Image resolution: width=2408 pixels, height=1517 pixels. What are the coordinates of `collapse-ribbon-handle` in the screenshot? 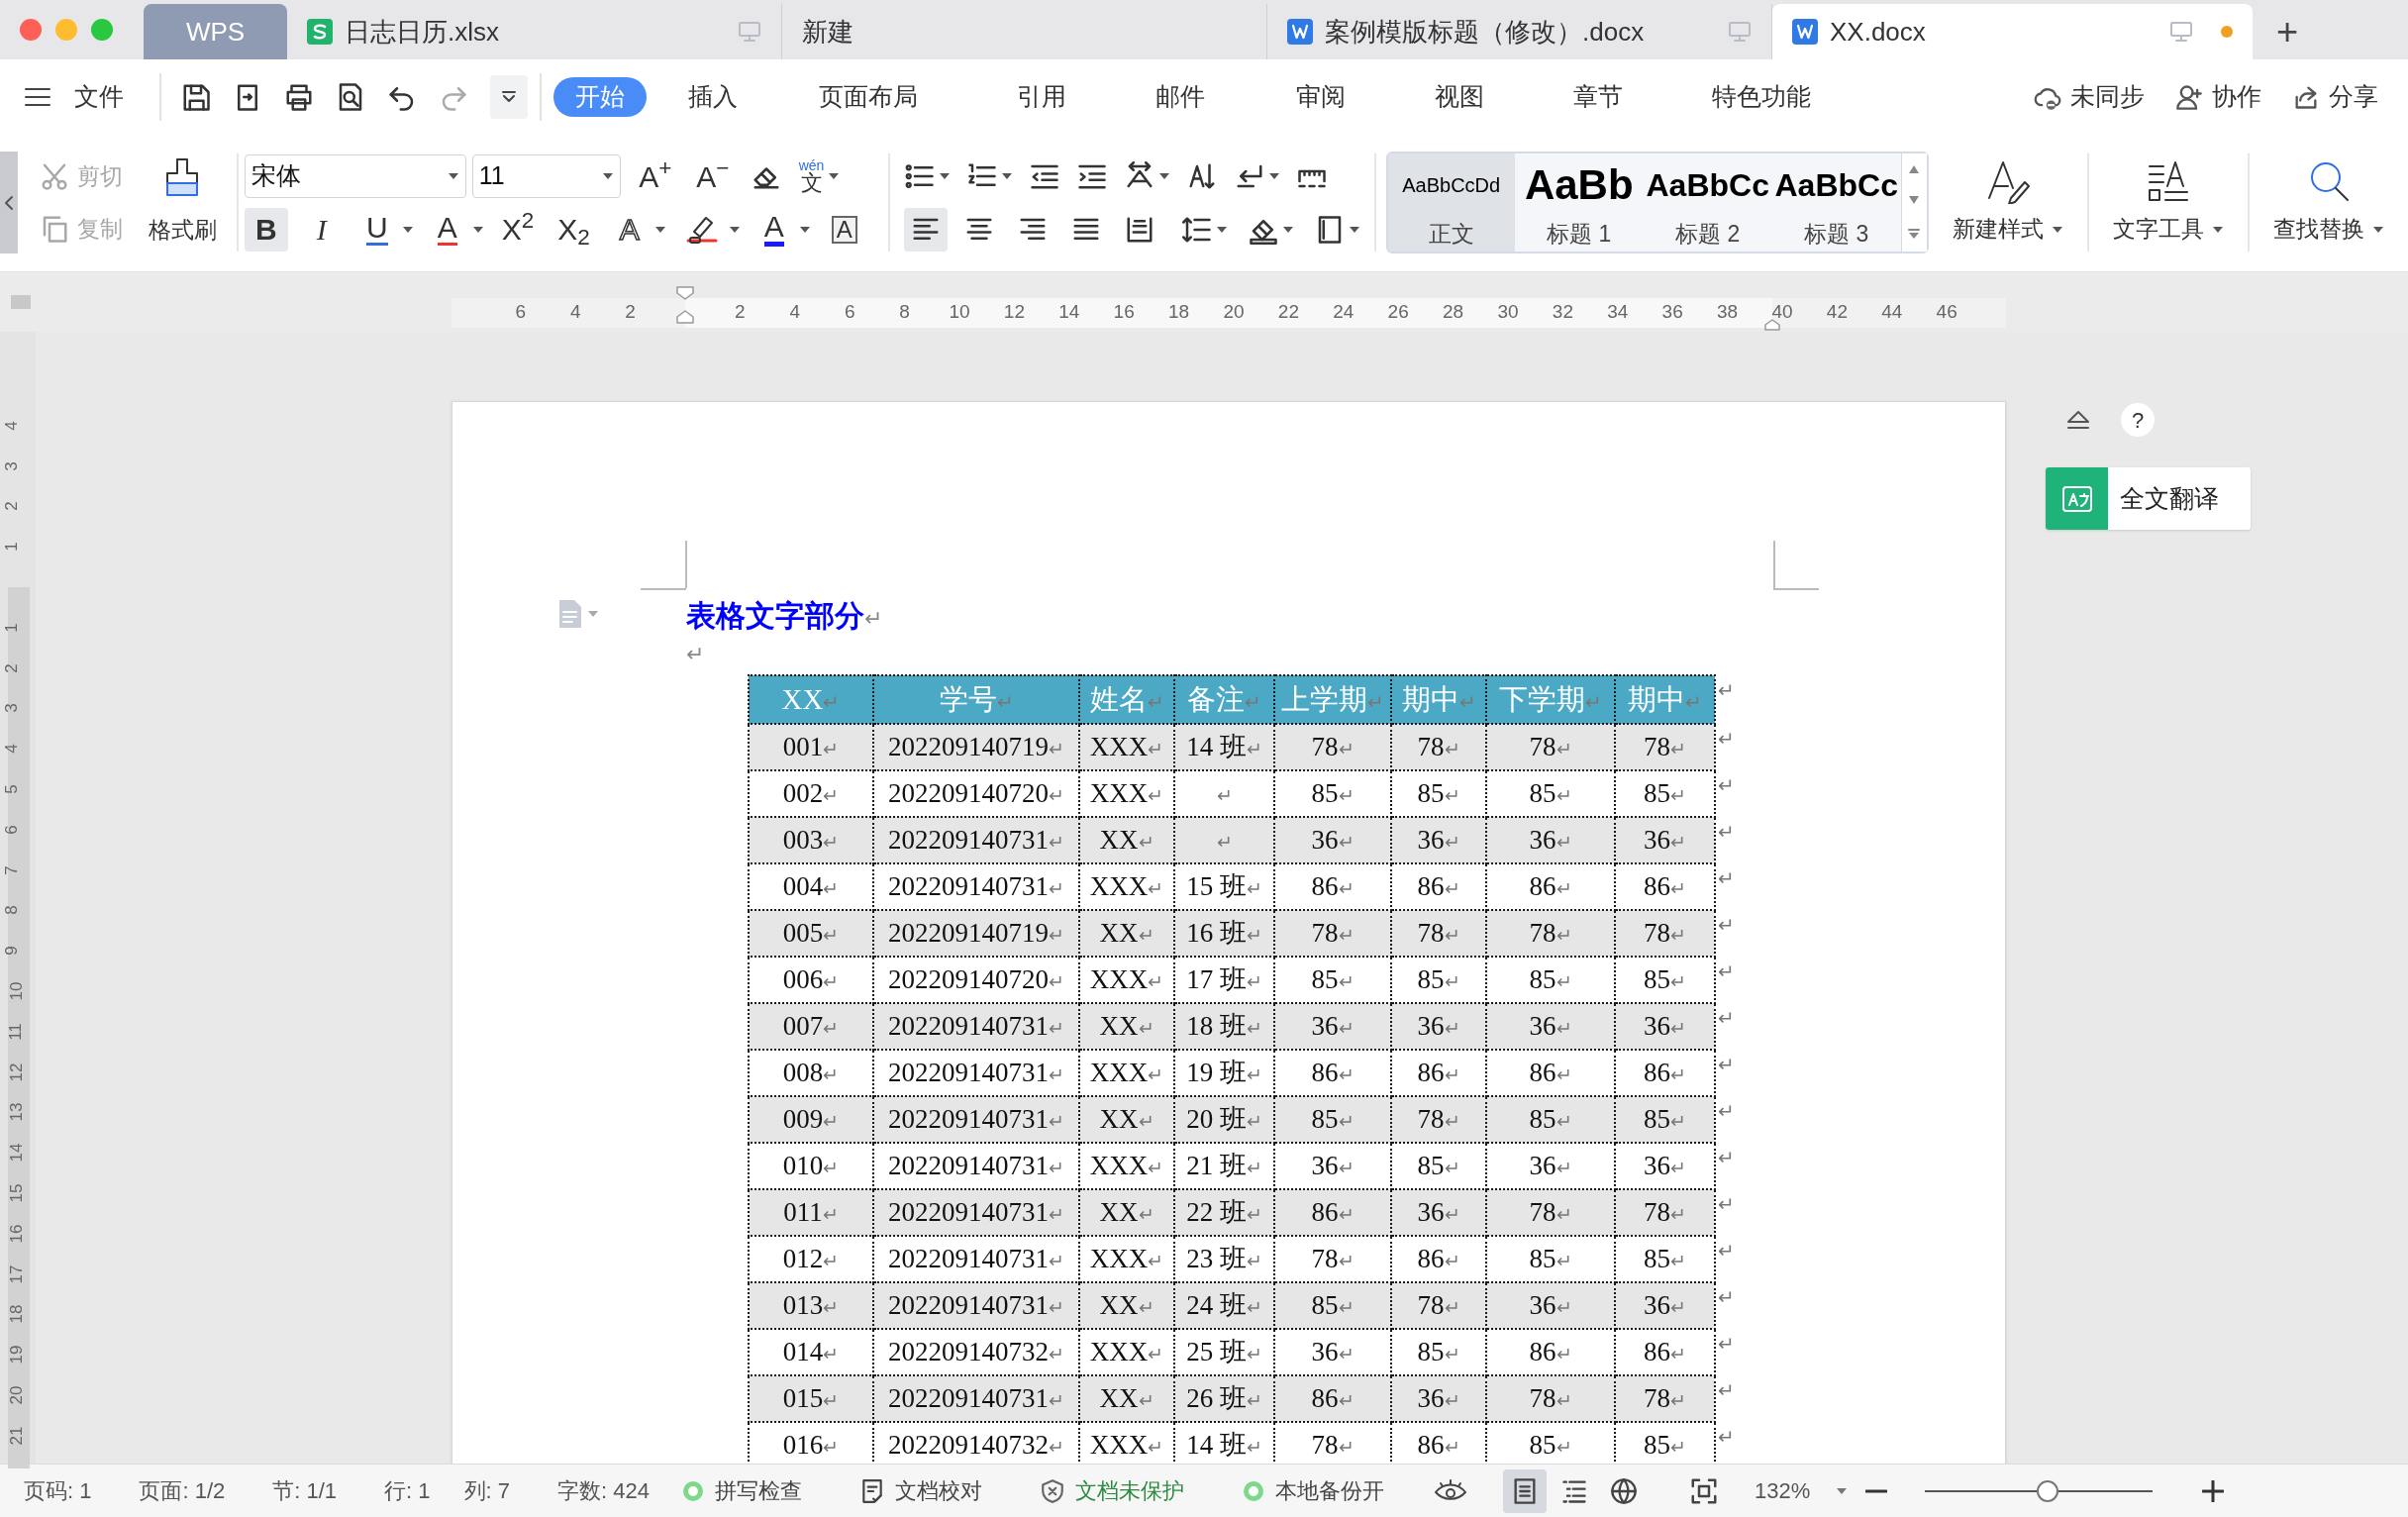 It's located at (9, 202).